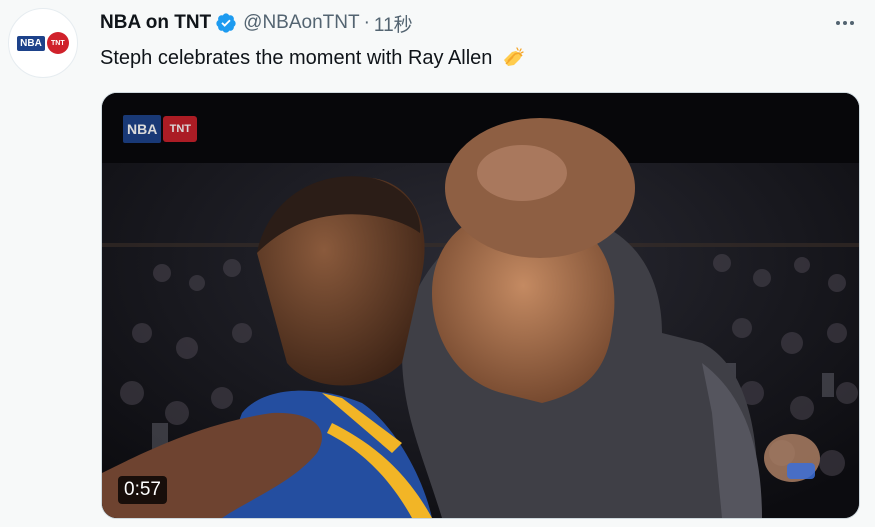 This screenshot has width=875, height=527. I want to click on avatar-logo-tnt: TNT, so click(57, 43).